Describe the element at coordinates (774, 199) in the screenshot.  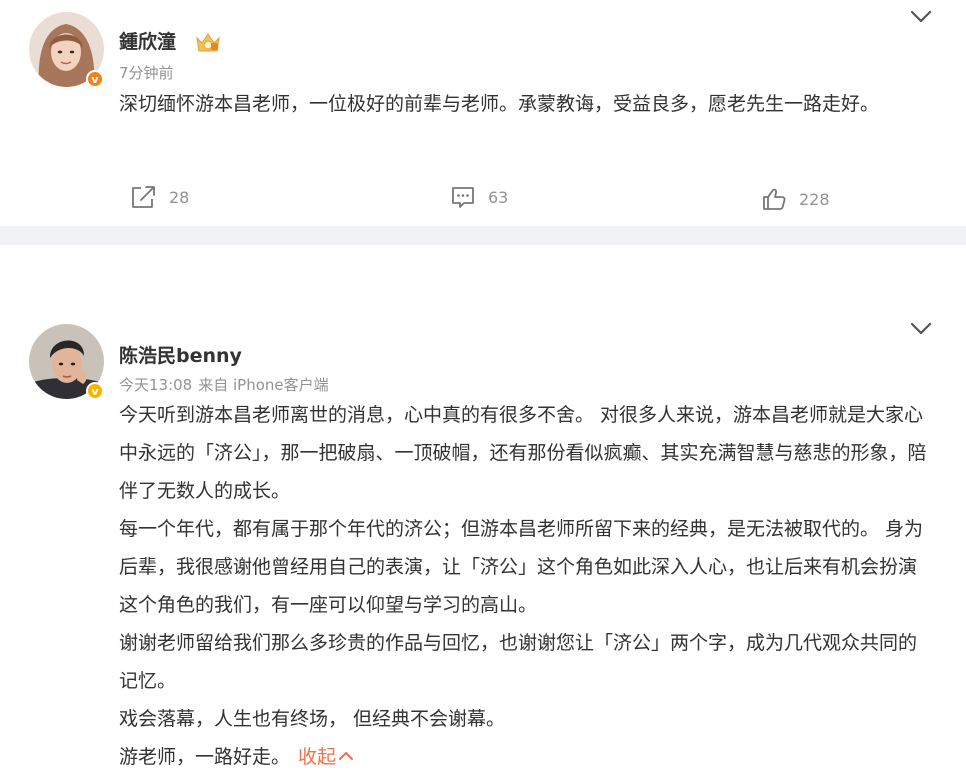
I see `like-icon` at that location.